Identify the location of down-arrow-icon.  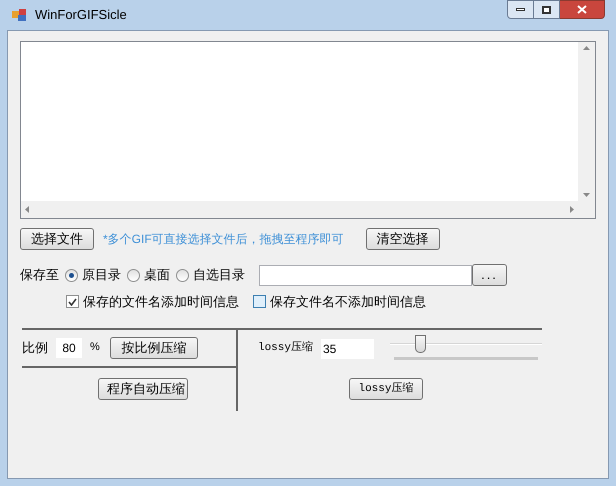
(586, 195).